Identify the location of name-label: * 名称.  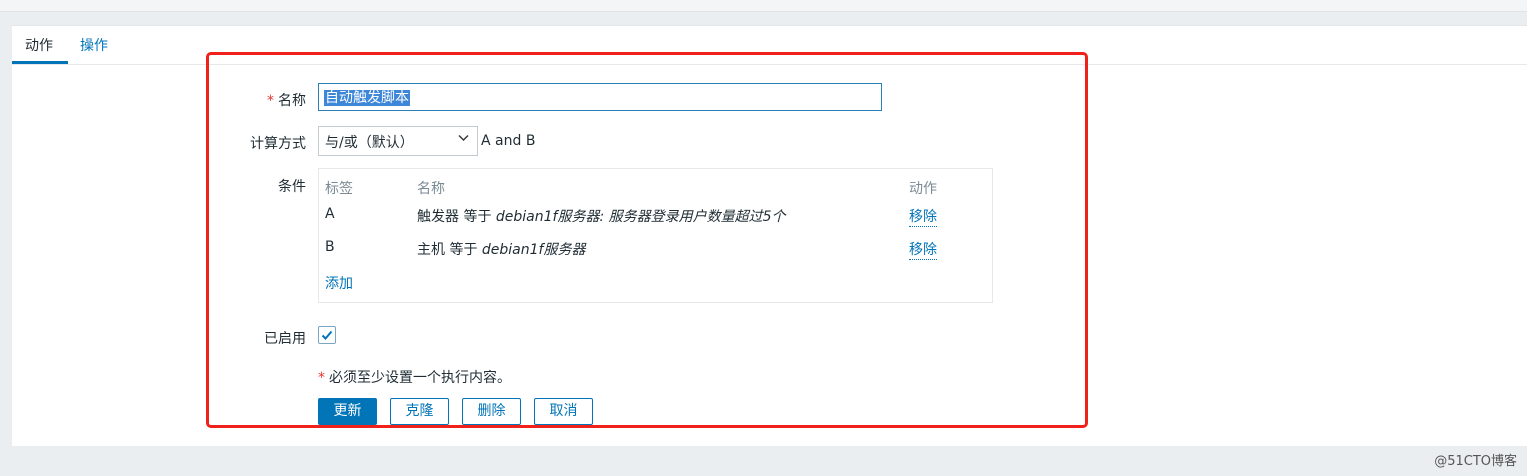
(286, 101).